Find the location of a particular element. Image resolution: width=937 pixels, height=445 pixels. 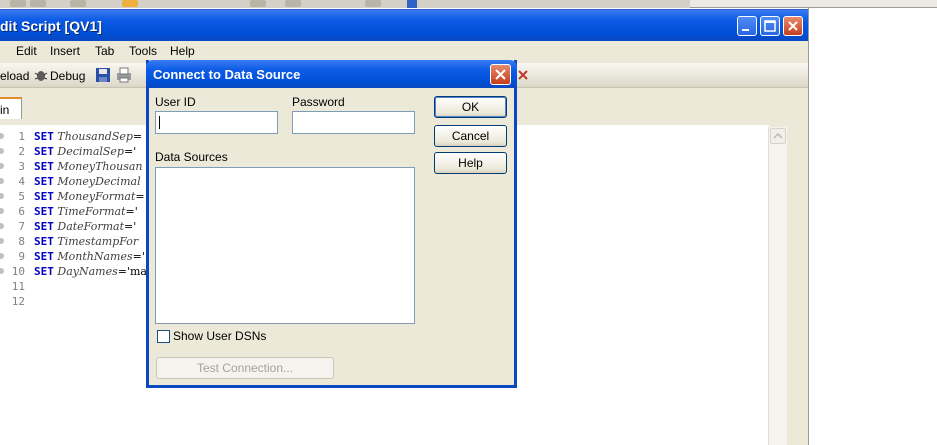

tab-label: in is located at coordinates (5, 110).